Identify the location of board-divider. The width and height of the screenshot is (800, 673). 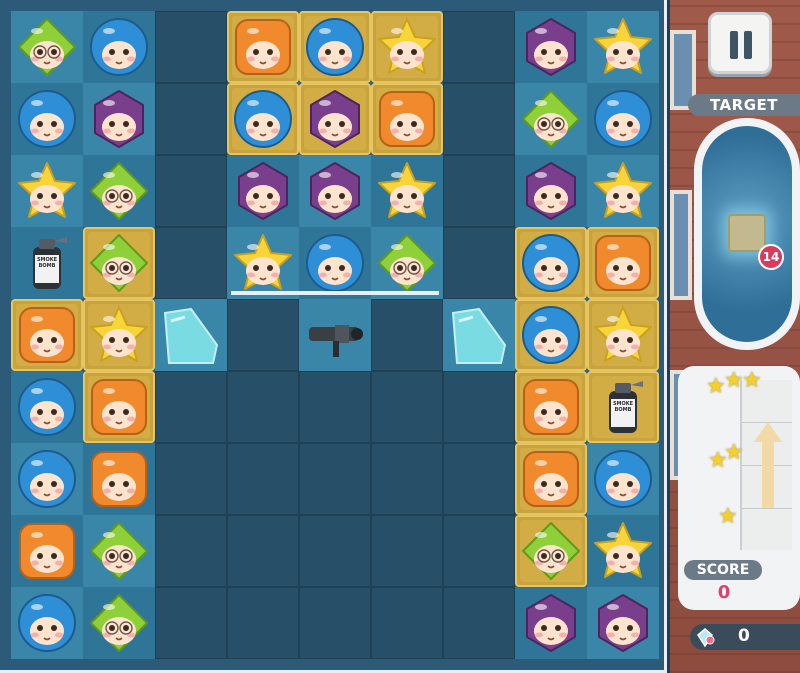
(335, 293).